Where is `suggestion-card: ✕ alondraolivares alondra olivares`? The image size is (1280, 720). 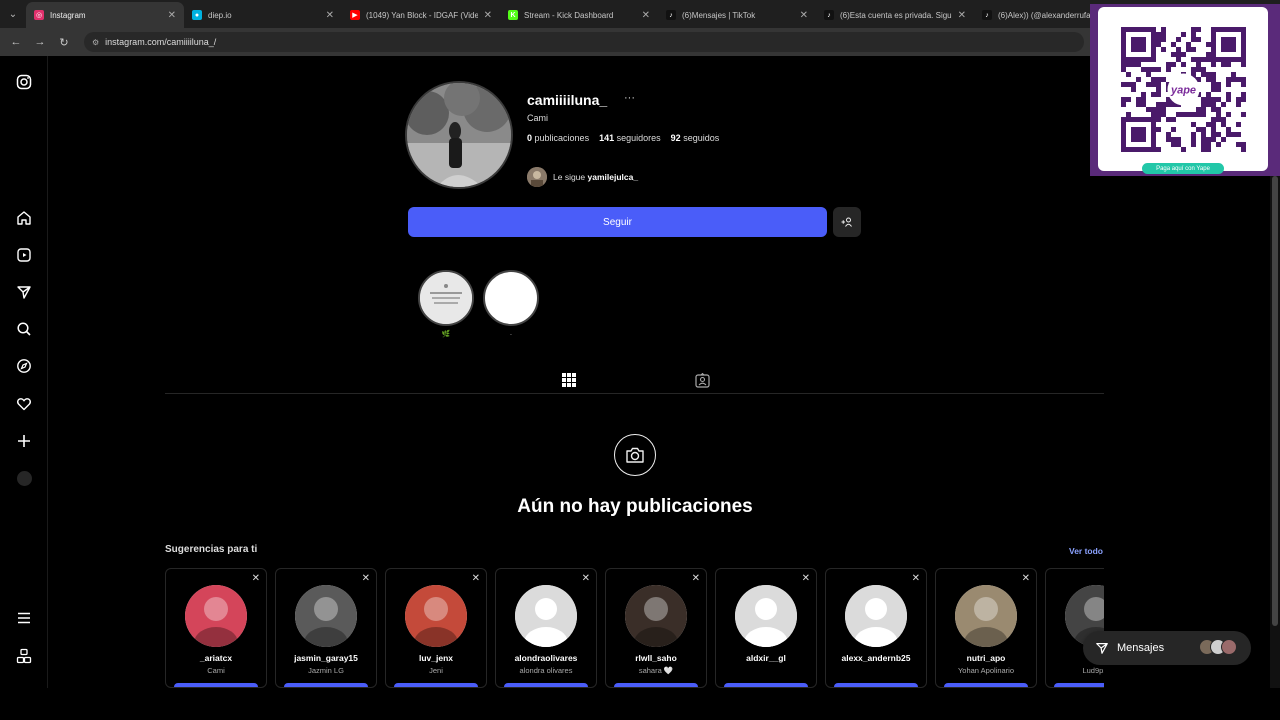 suggestion-card: ✕ alondraolivares alondra olivares is located at coordinates (546, 628).